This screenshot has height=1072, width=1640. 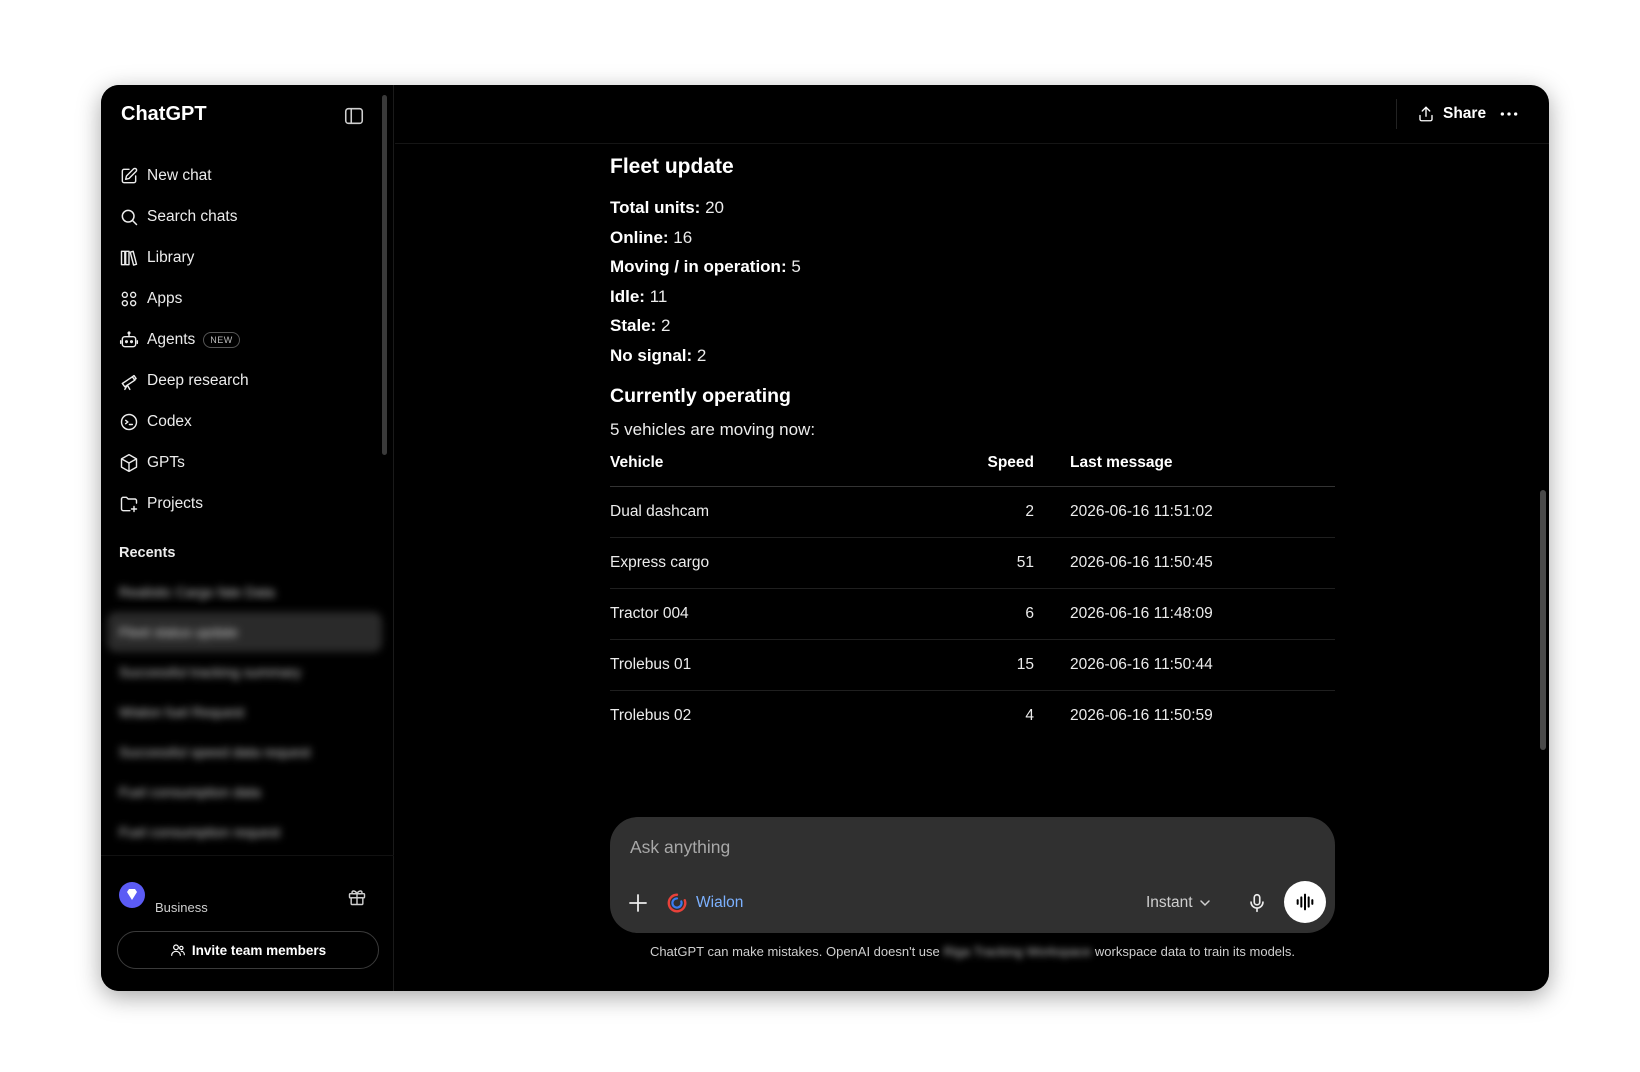 What do you see at coordinates (244, 752) in the screenshot?
I see `recent-chat-item: Successful speed data request` at bounding box center [244, 752].